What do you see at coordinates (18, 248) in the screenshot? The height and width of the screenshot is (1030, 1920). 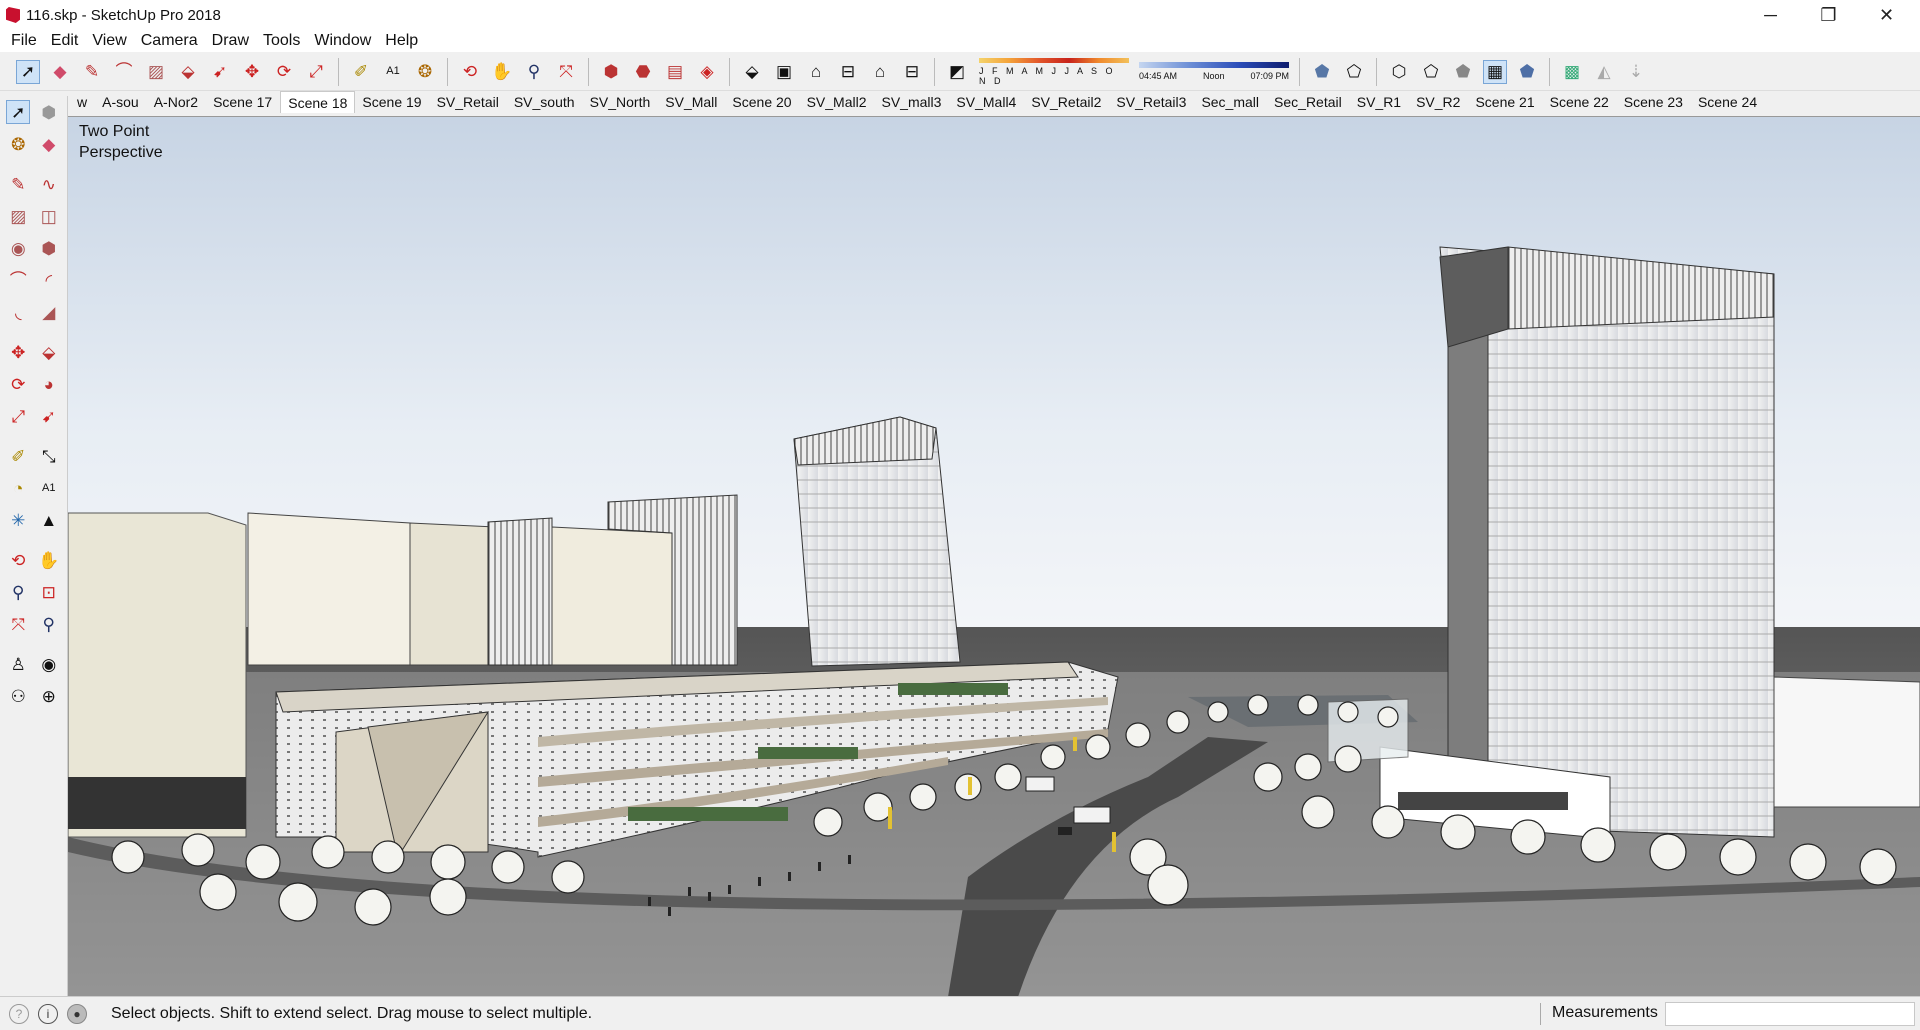 I see `circle-icon: ◉` at bounding box center [18, 248].